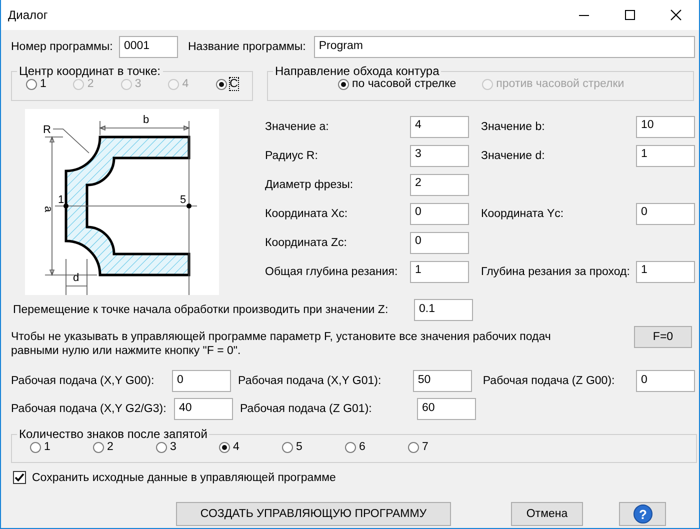  I want to click on radio-option: по часовой стрелке, so click(397, 84).